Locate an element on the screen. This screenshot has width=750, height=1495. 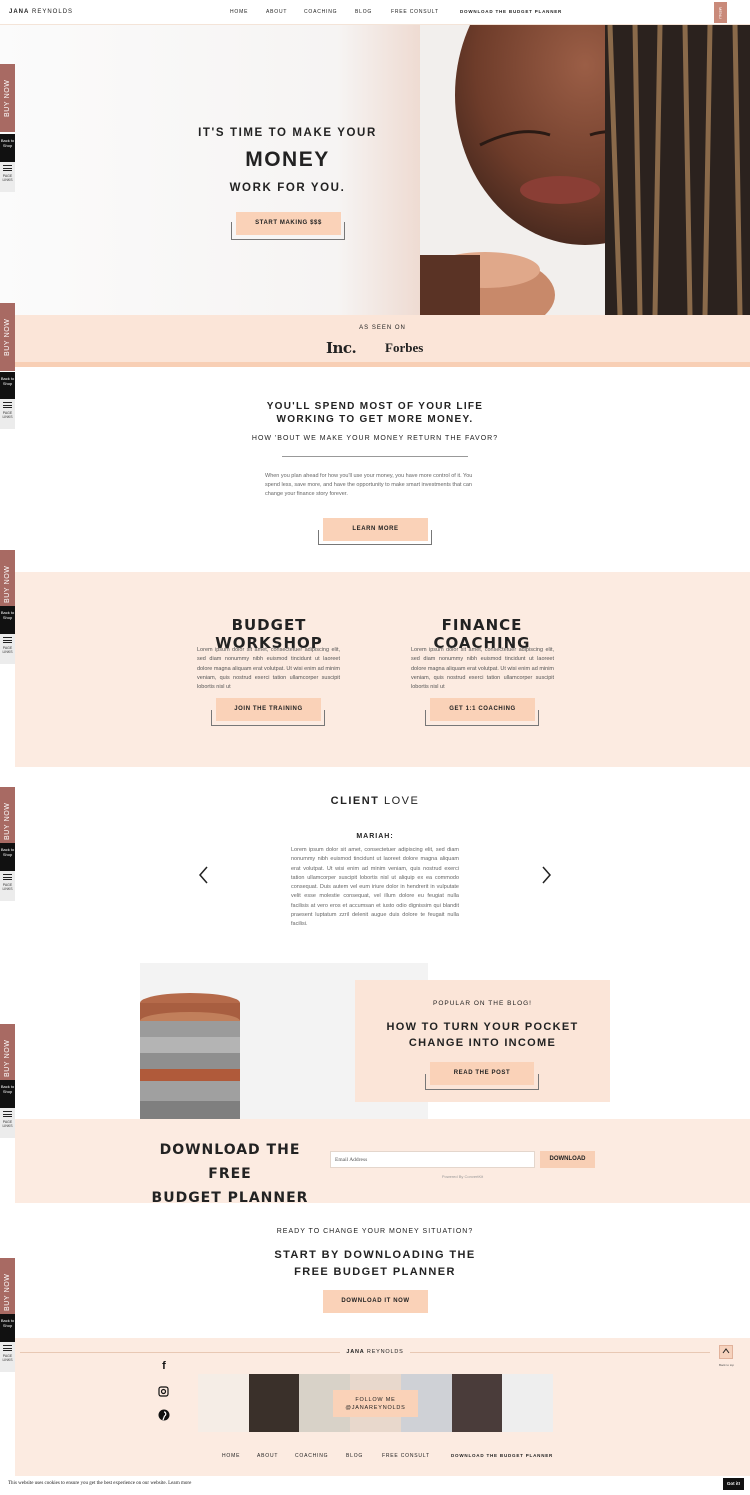
back-to-top-button is located at coordinates (726, 1352).